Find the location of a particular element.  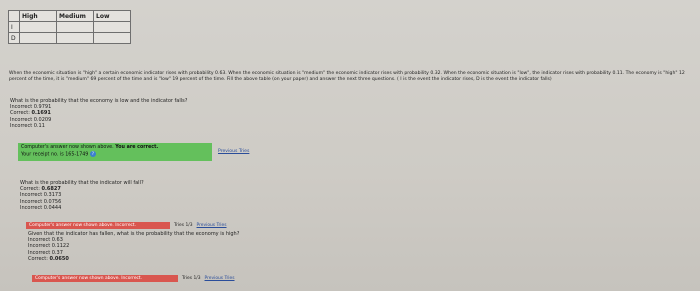

probability-table: High Medium Low I D is located at coordinates (69, 27).